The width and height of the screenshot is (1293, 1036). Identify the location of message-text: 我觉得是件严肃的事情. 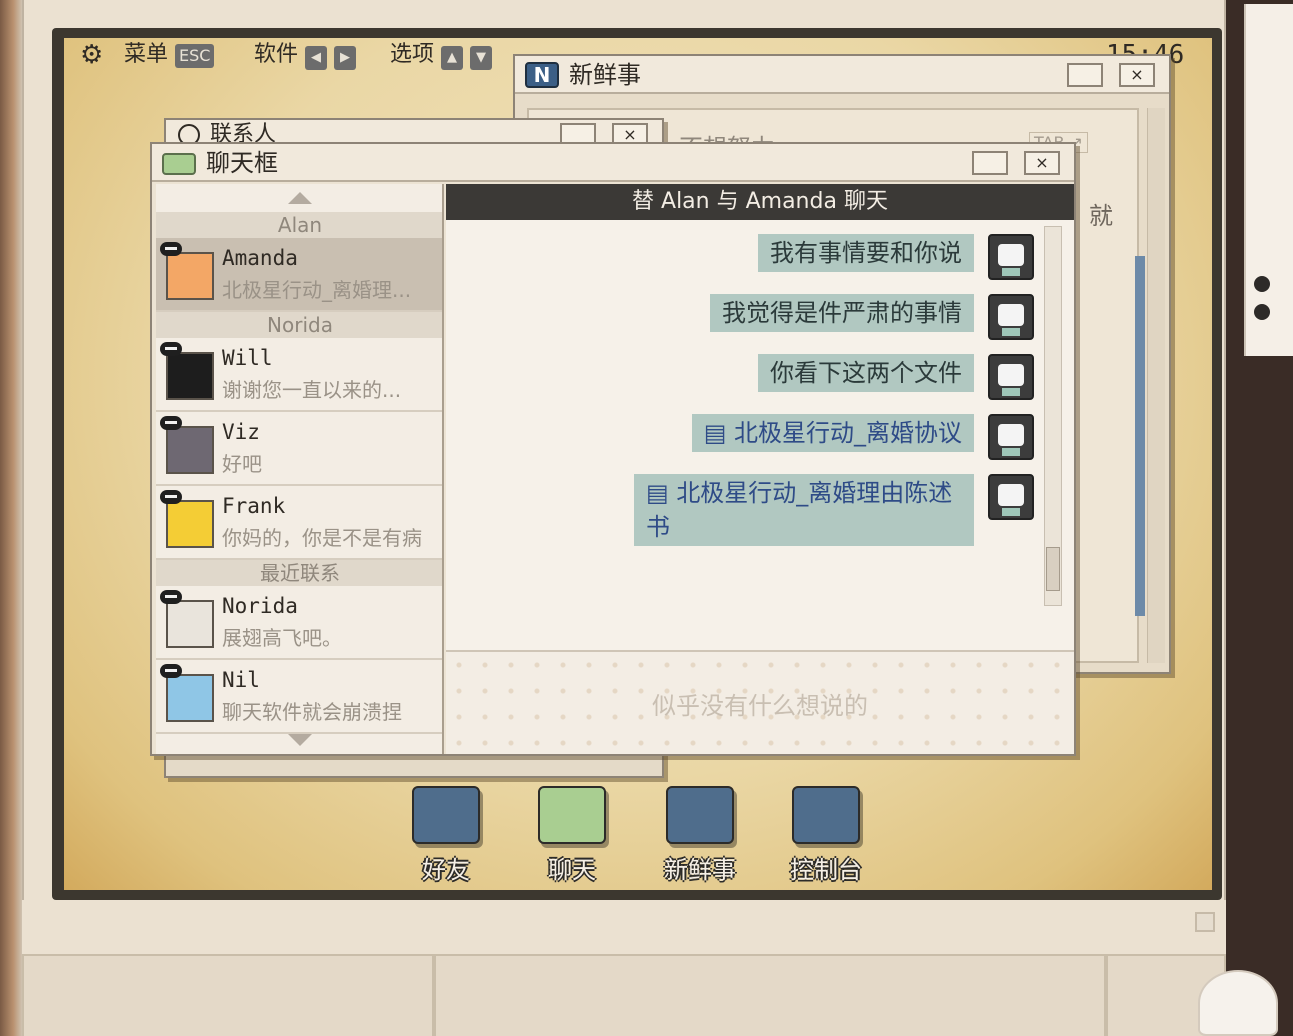
(842, 313).